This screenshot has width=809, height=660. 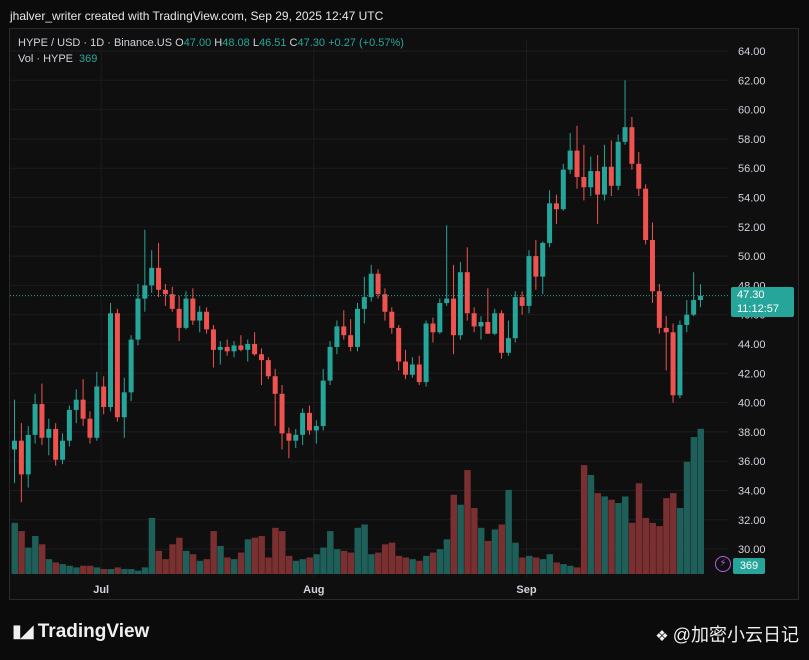 I want to click on price-tick-label: 58.00, so click(x=752, y=140).